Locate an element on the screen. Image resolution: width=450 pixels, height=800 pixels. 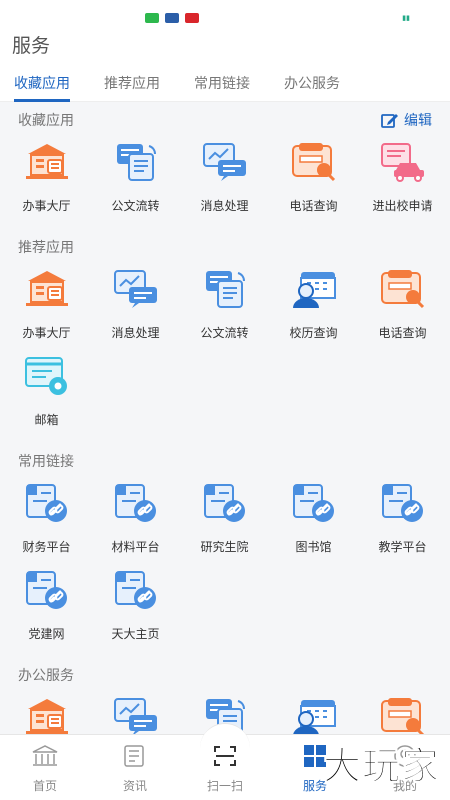
app-status-icon is located at coordinates (172, 18).